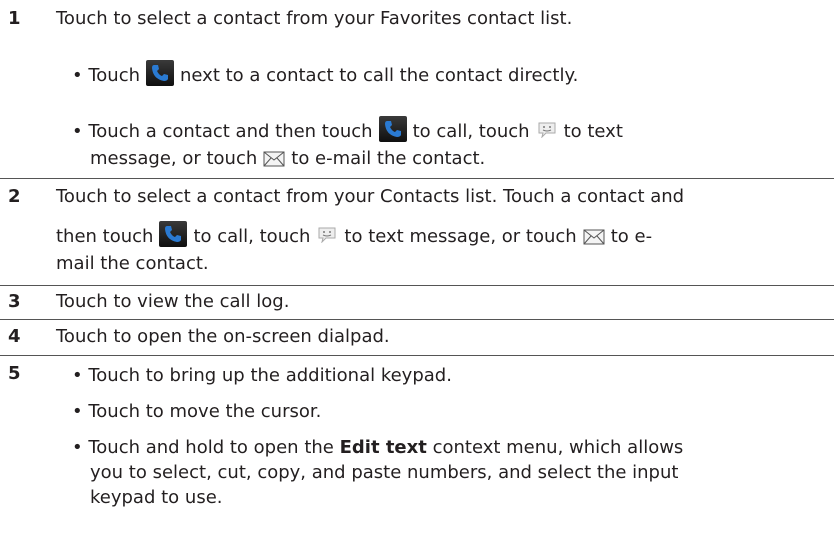  I want to click on row-number: 4, so click(14, 336).